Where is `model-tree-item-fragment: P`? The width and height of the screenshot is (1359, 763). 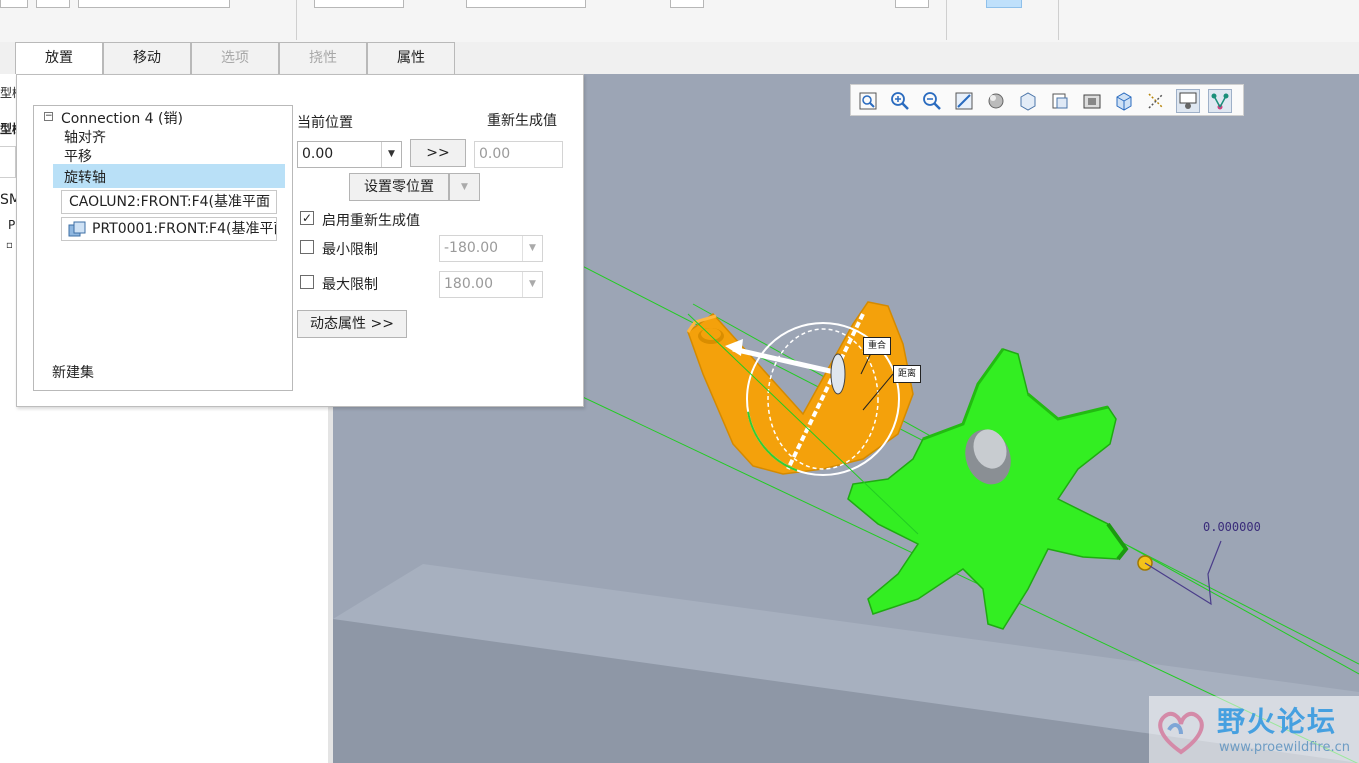
model-tree-item-fragment: P is located at coordinates (11, 225).